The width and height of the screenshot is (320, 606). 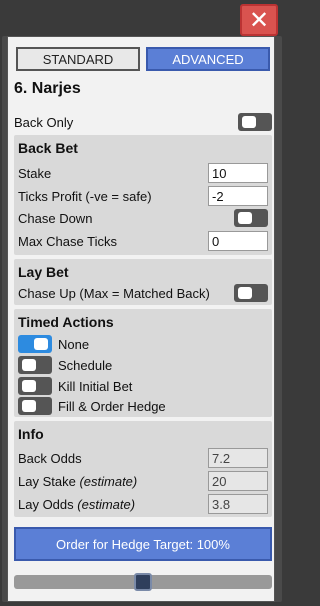 What do you see at coordinates (114, 293) in the screenshot?
I see `chase-up-label: Chase Up (Max = Matched Back)` at bounding box center [114, 293].